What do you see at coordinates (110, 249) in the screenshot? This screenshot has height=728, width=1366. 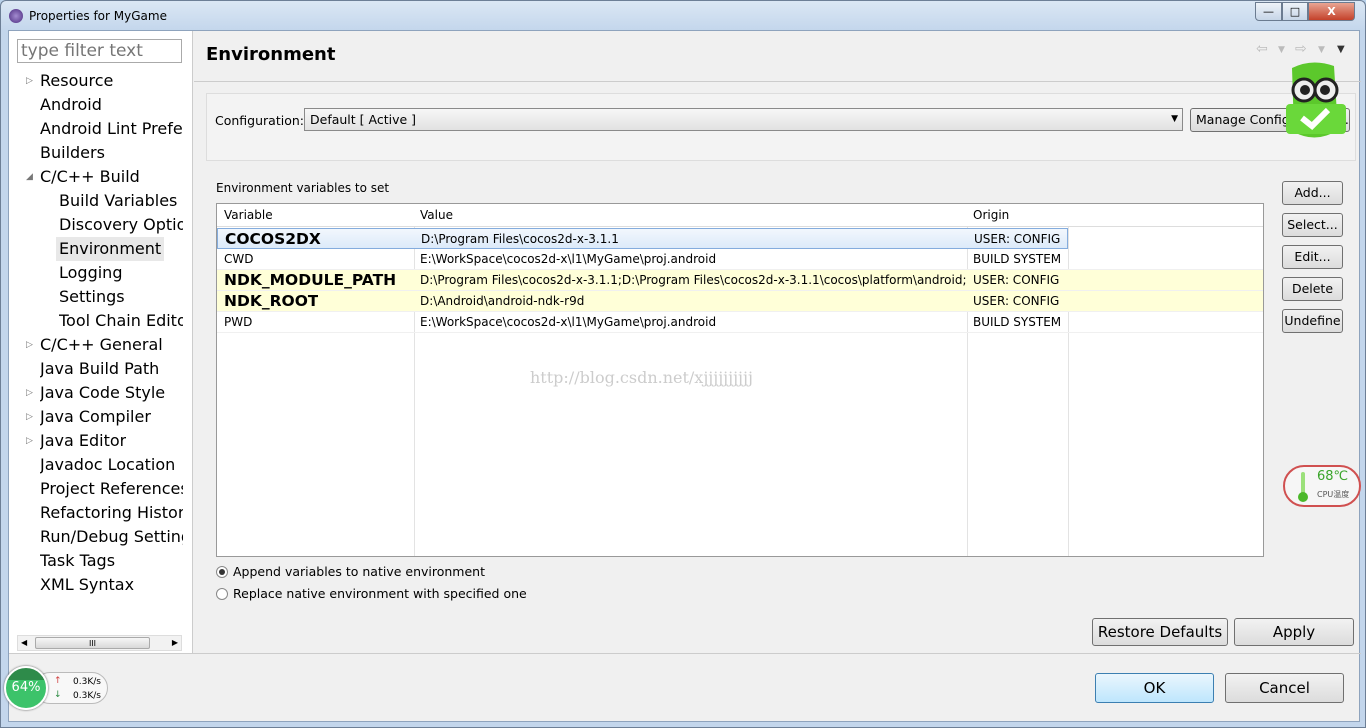 I see `tree-item: Environment` at bounding box center [110, 249].